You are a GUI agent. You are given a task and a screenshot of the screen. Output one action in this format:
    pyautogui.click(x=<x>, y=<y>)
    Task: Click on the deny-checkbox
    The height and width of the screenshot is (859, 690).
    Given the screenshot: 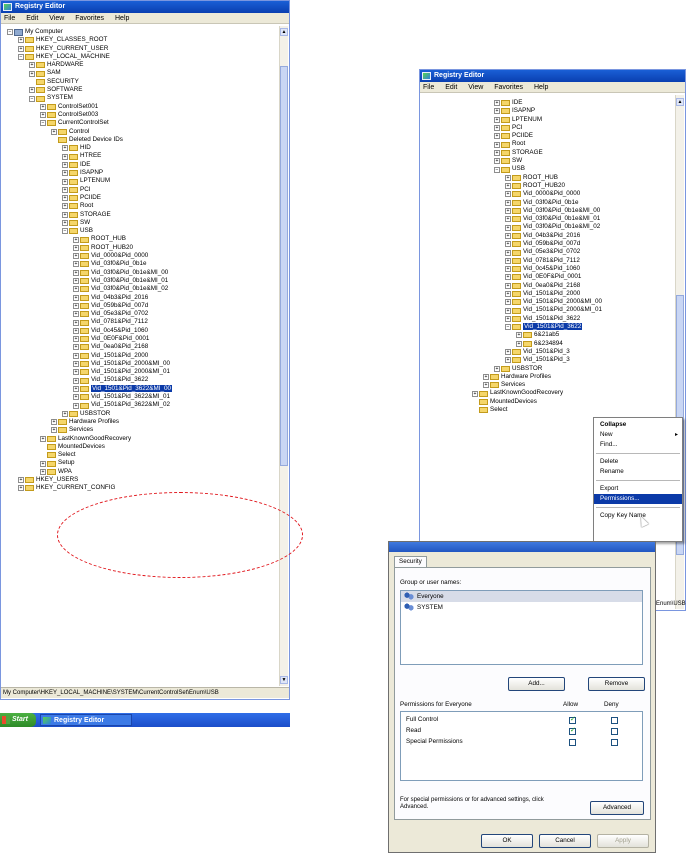 What is the action you would take?
    pyautogui.click(x=614, y=742)
    